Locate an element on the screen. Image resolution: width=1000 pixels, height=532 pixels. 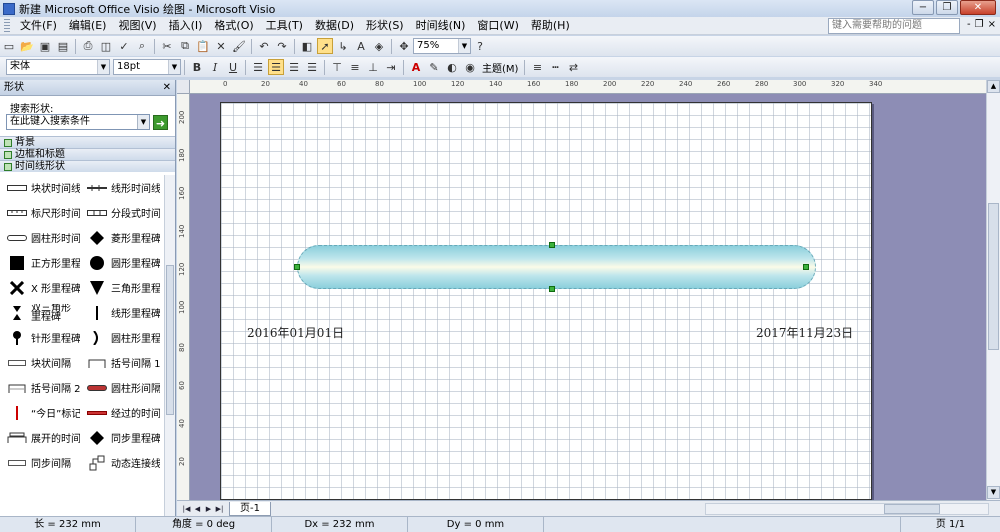
shape-sync-milestone: 同步里程碑 is located at coordinates (120, 437).